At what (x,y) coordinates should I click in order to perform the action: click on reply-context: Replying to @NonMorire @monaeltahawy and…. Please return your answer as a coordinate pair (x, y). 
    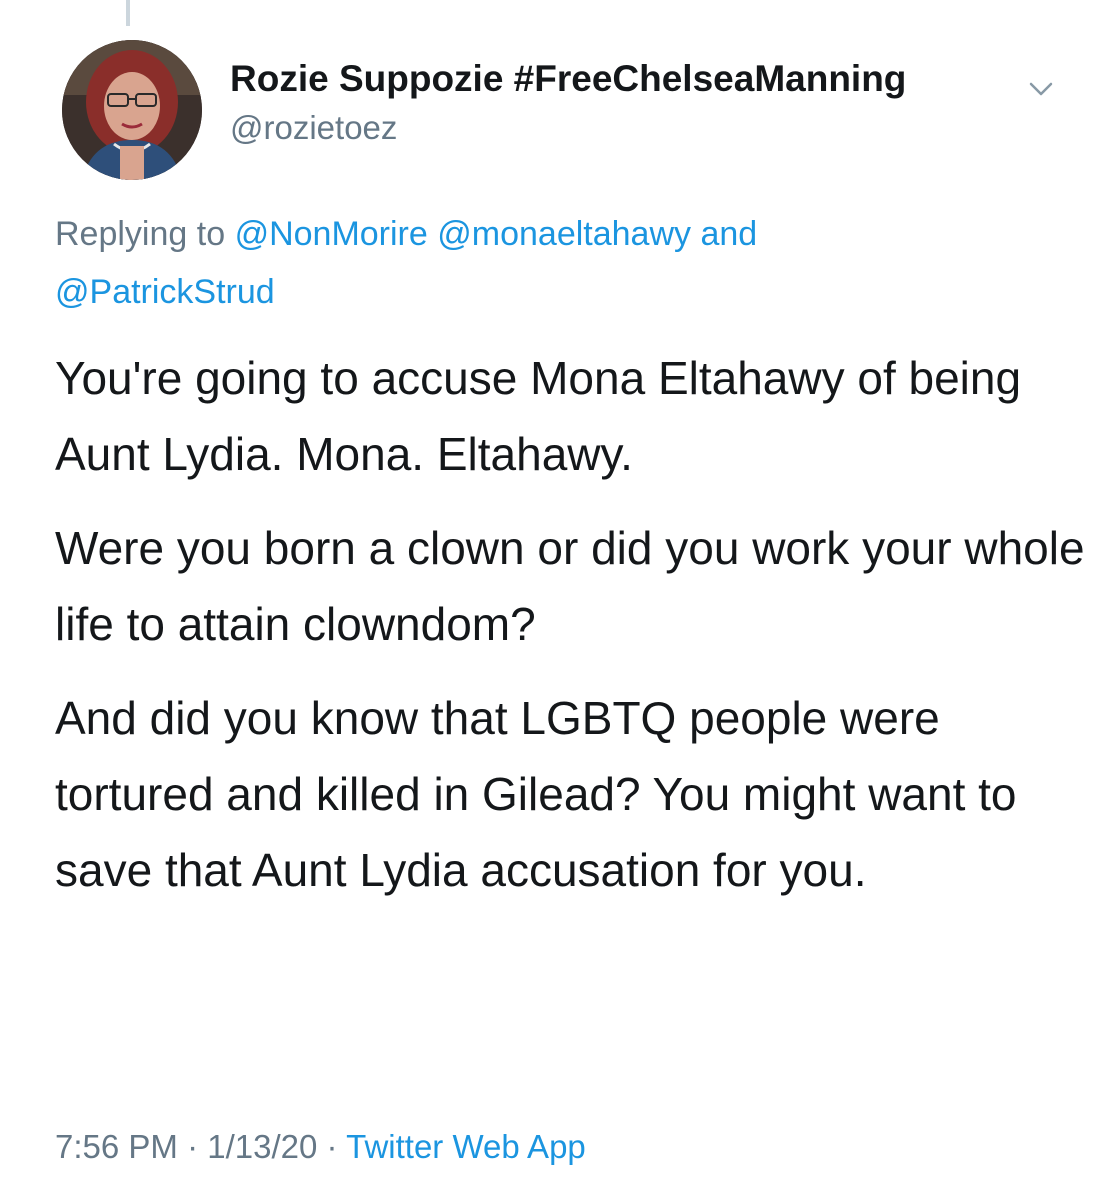
    Looking at the image, I should click on (555, 263).